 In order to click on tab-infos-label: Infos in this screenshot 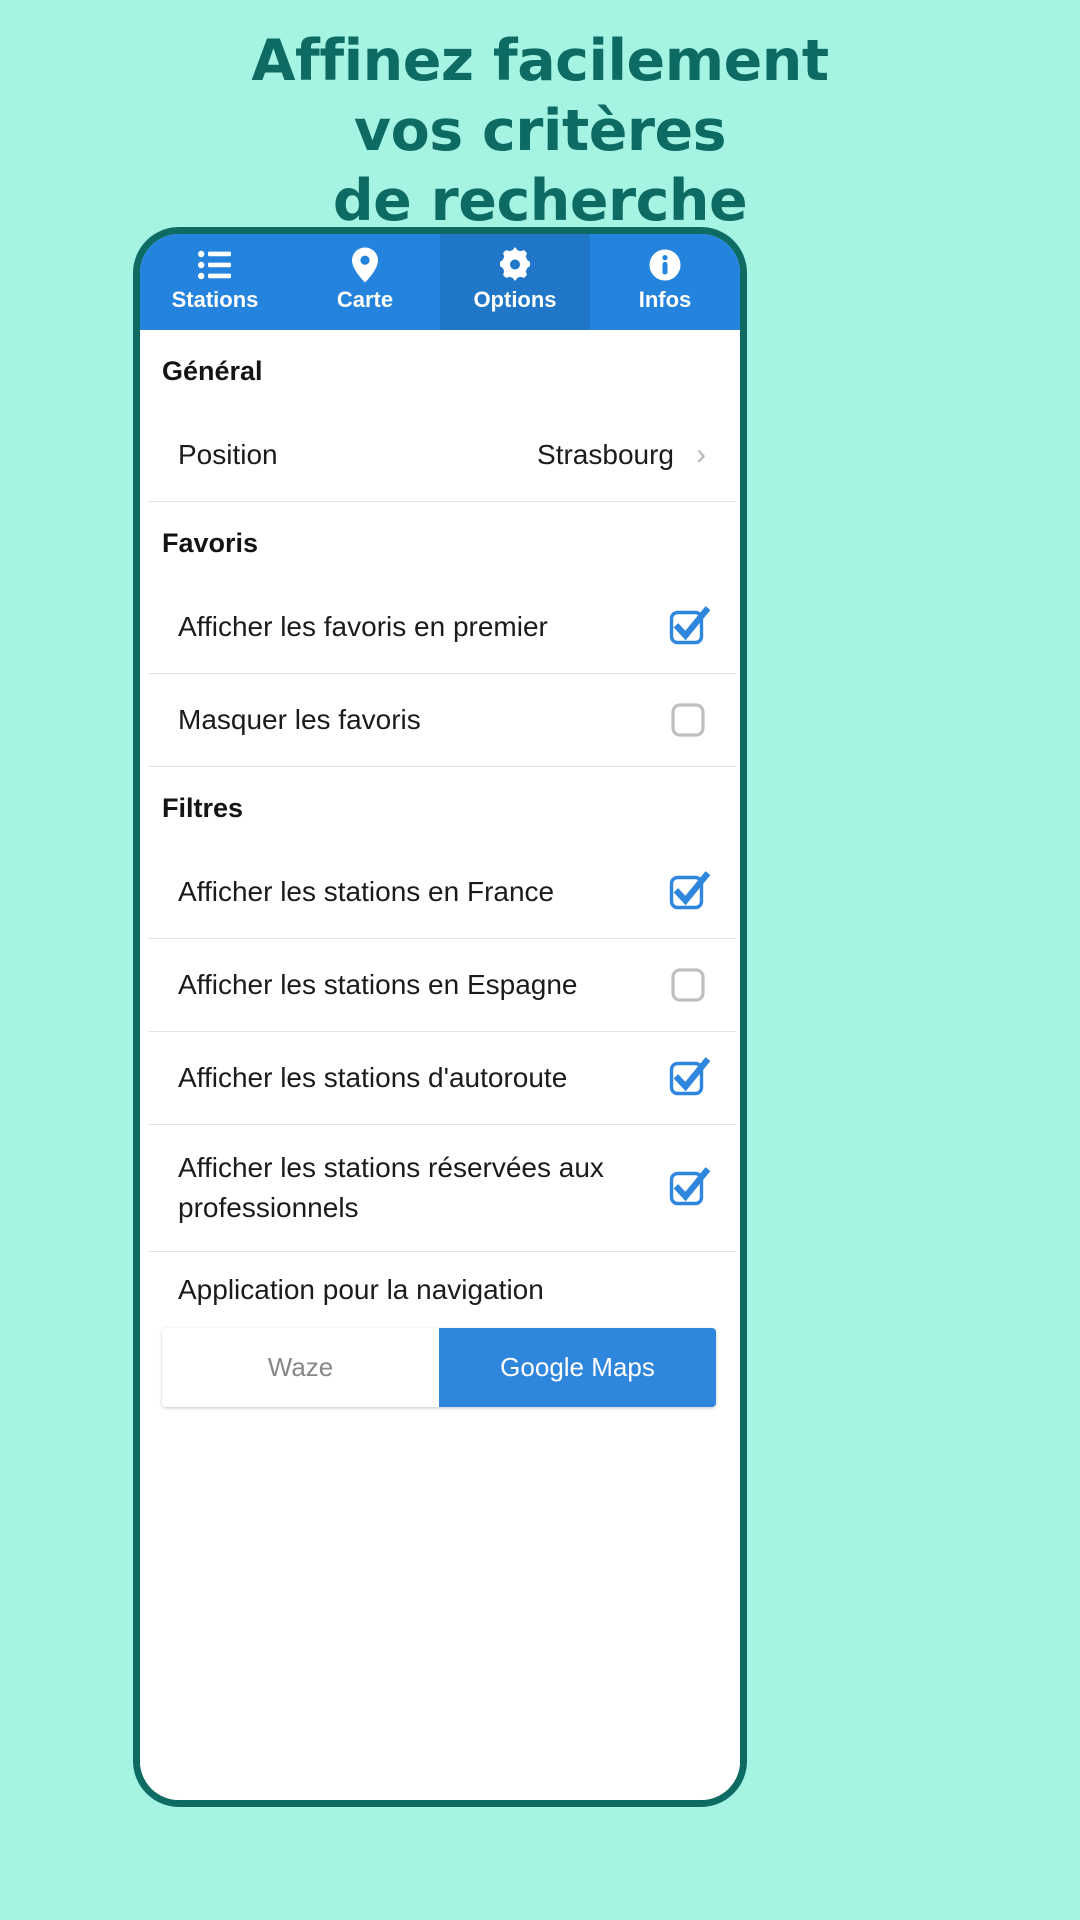, I will do `click(665, 299)`.